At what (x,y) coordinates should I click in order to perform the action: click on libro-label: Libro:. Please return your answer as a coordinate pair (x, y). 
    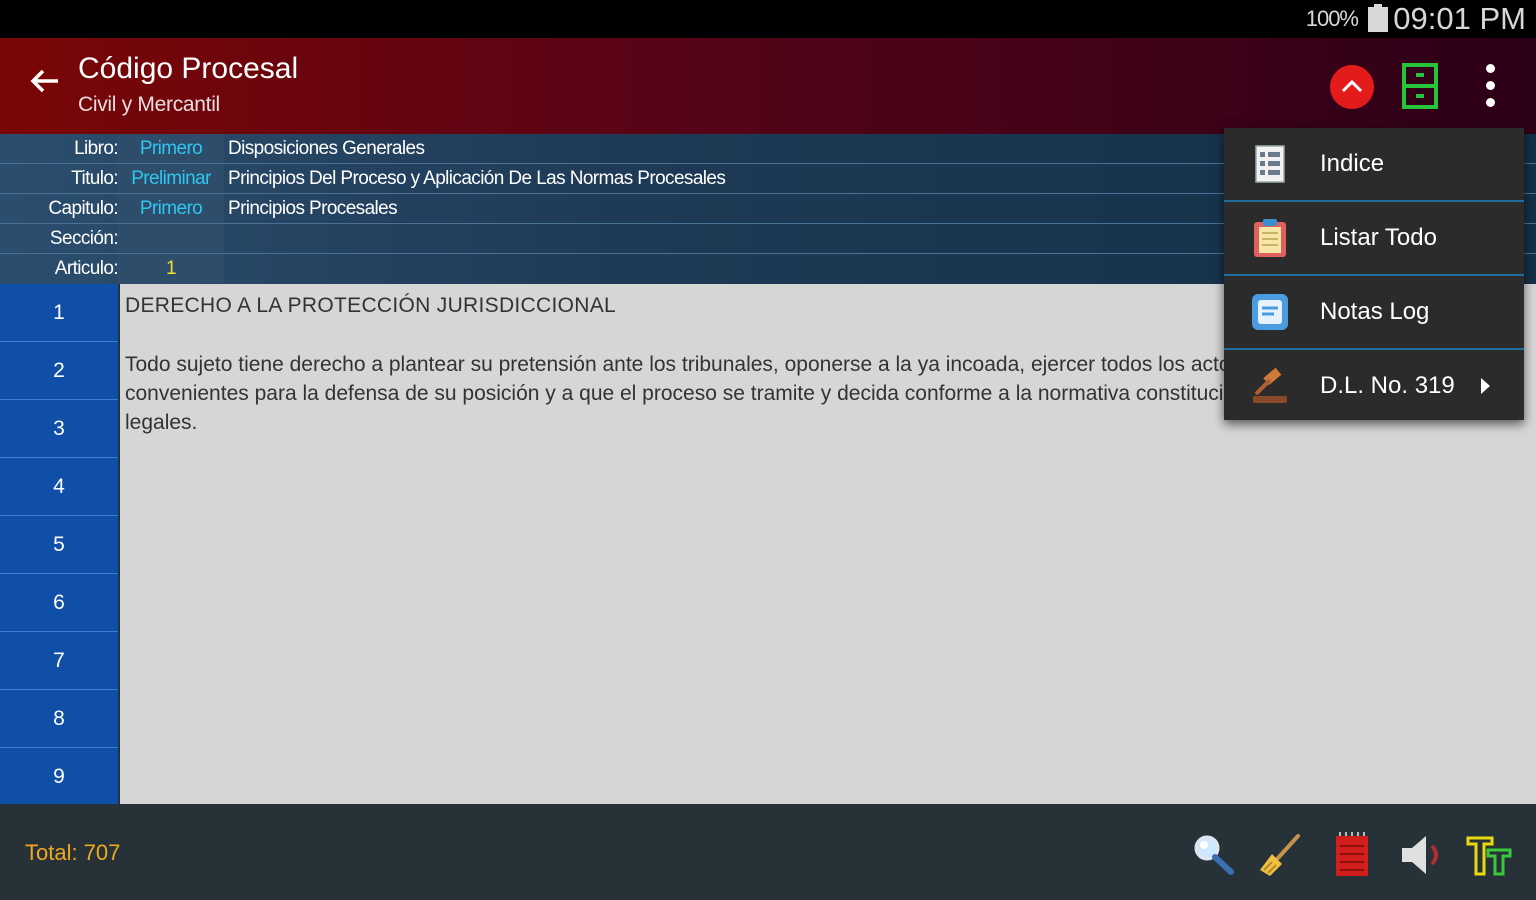
    Looking at the image, I should click on (96, 148).